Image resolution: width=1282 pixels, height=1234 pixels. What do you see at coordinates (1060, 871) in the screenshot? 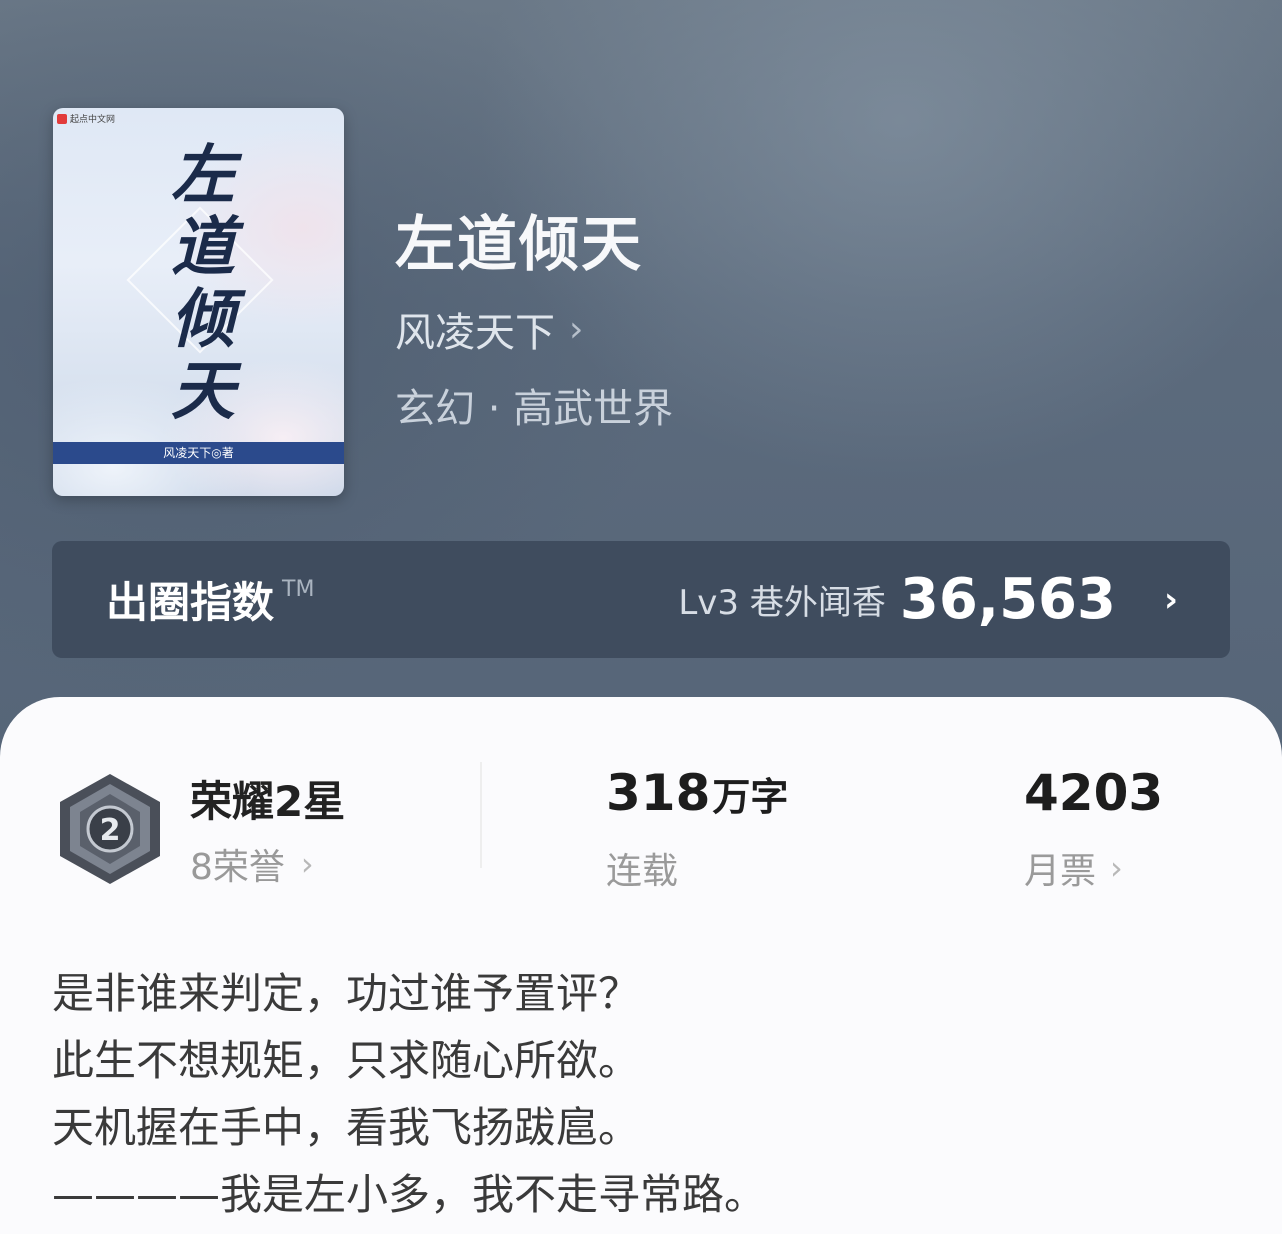
I see `monthly-ticket-label: 月票` at bounding box center [1060, 871].